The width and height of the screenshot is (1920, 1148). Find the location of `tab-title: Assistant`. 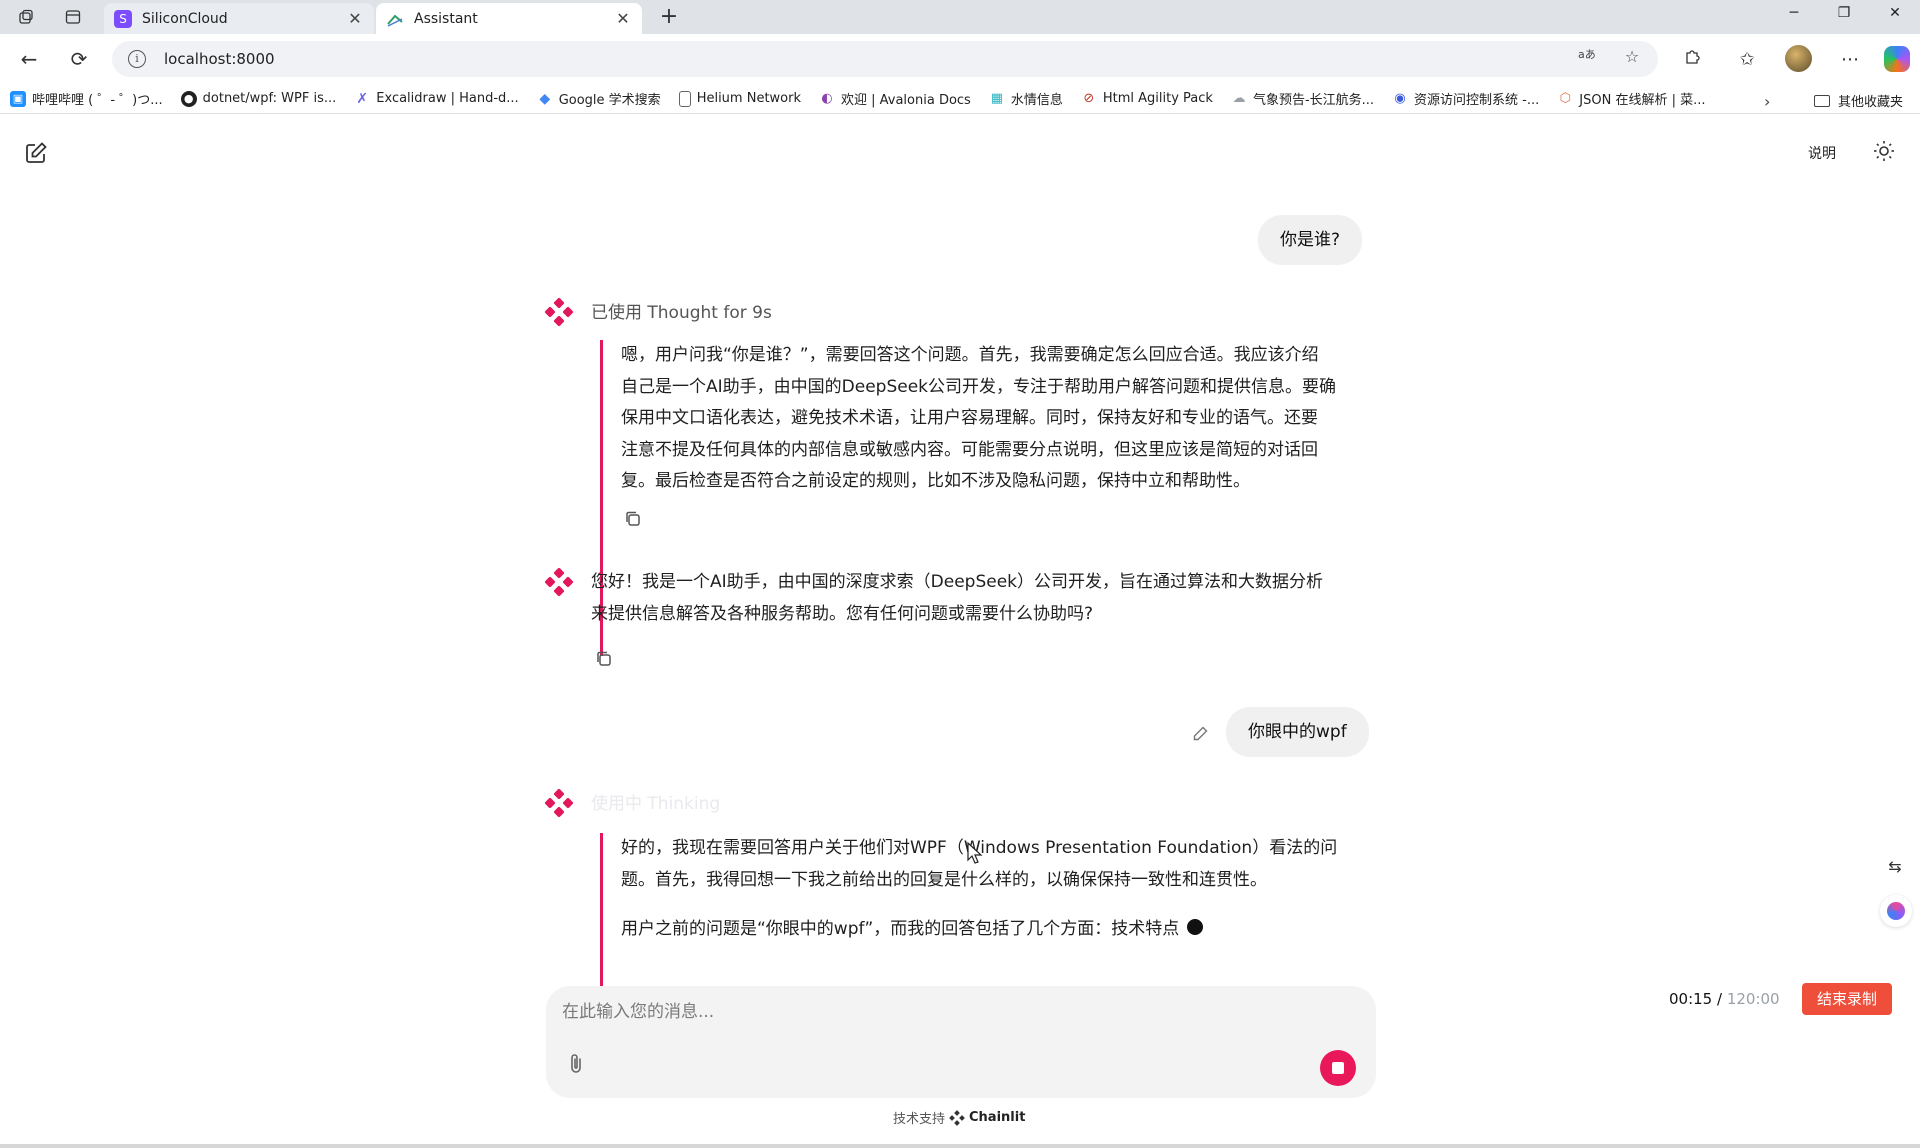

tab-title: Assistant is located at coordinates (446, 18).